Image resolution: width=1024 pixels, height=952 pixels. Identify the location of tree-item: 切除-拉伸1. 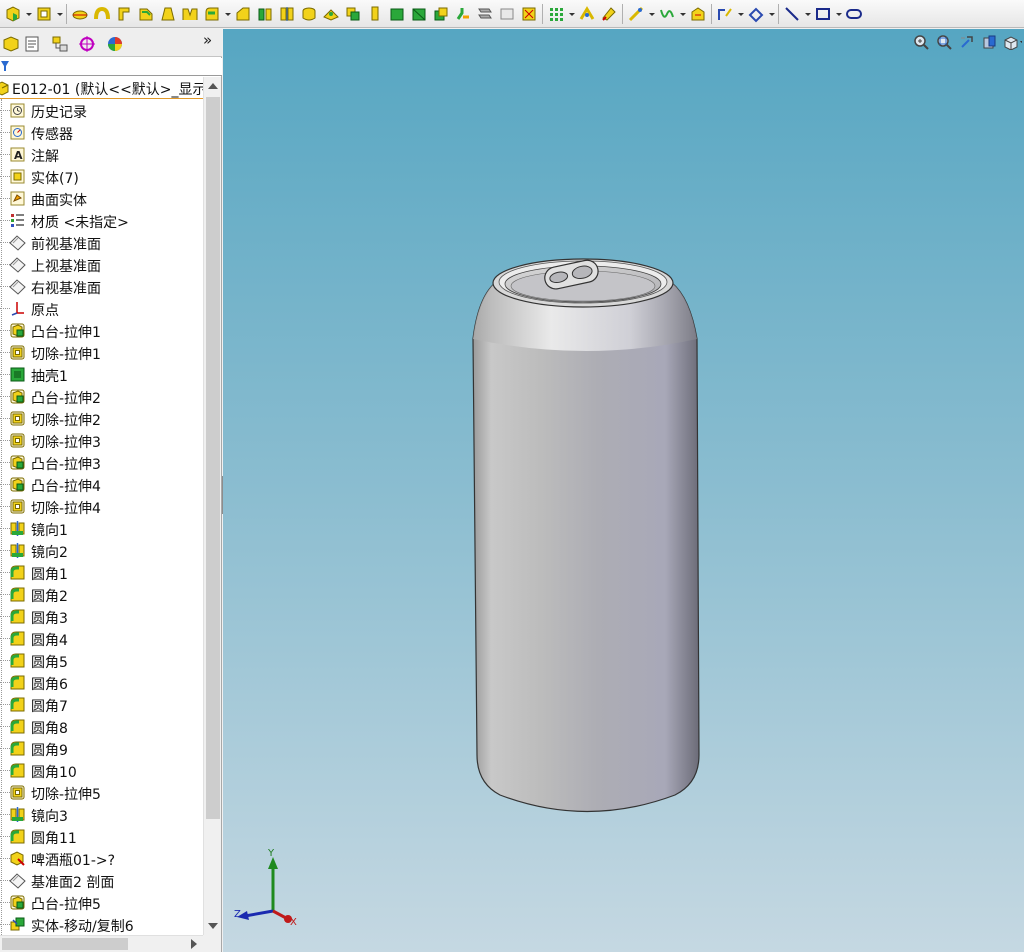
(101, 353).